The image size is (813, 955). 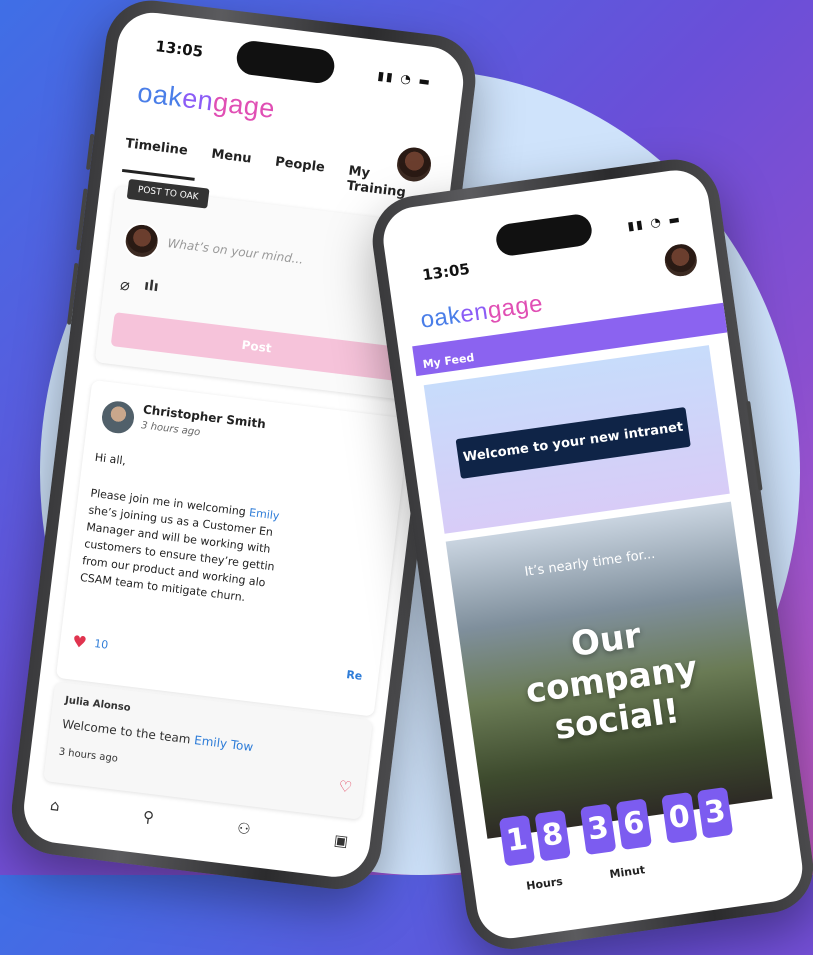 I want to click on welcome-hero: Welcome to your new intranet, so click(x=576, y=439).